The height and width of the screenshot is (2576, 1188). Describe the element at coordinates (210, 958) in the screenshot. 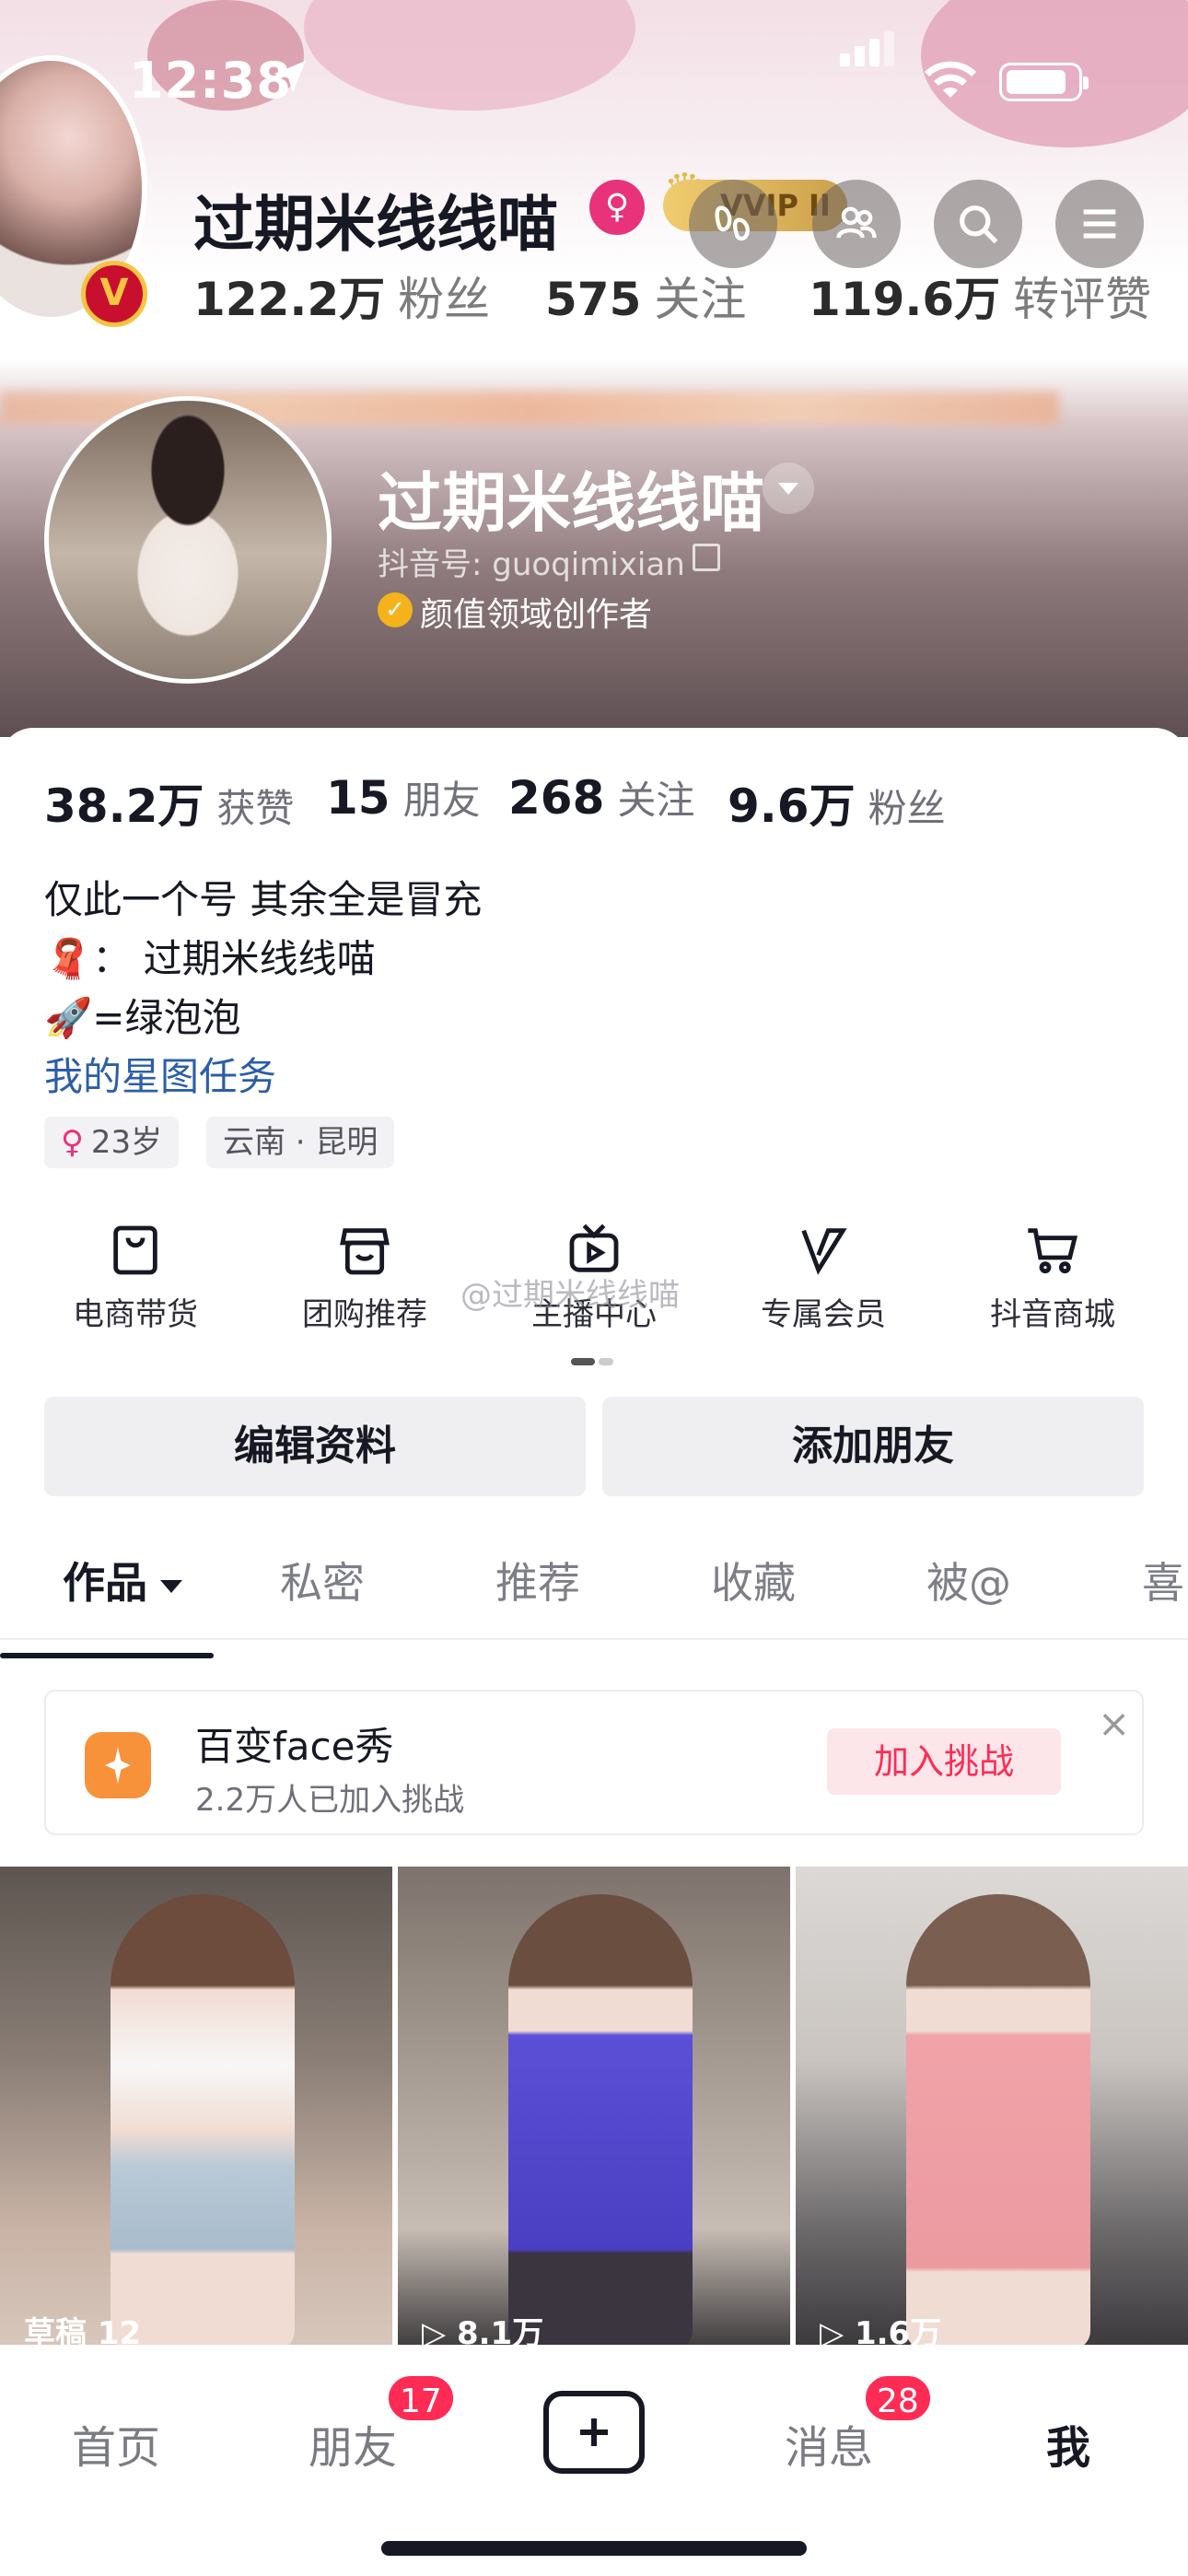

I see `bio-line: 🧣： 过期米线线喵` at that location.